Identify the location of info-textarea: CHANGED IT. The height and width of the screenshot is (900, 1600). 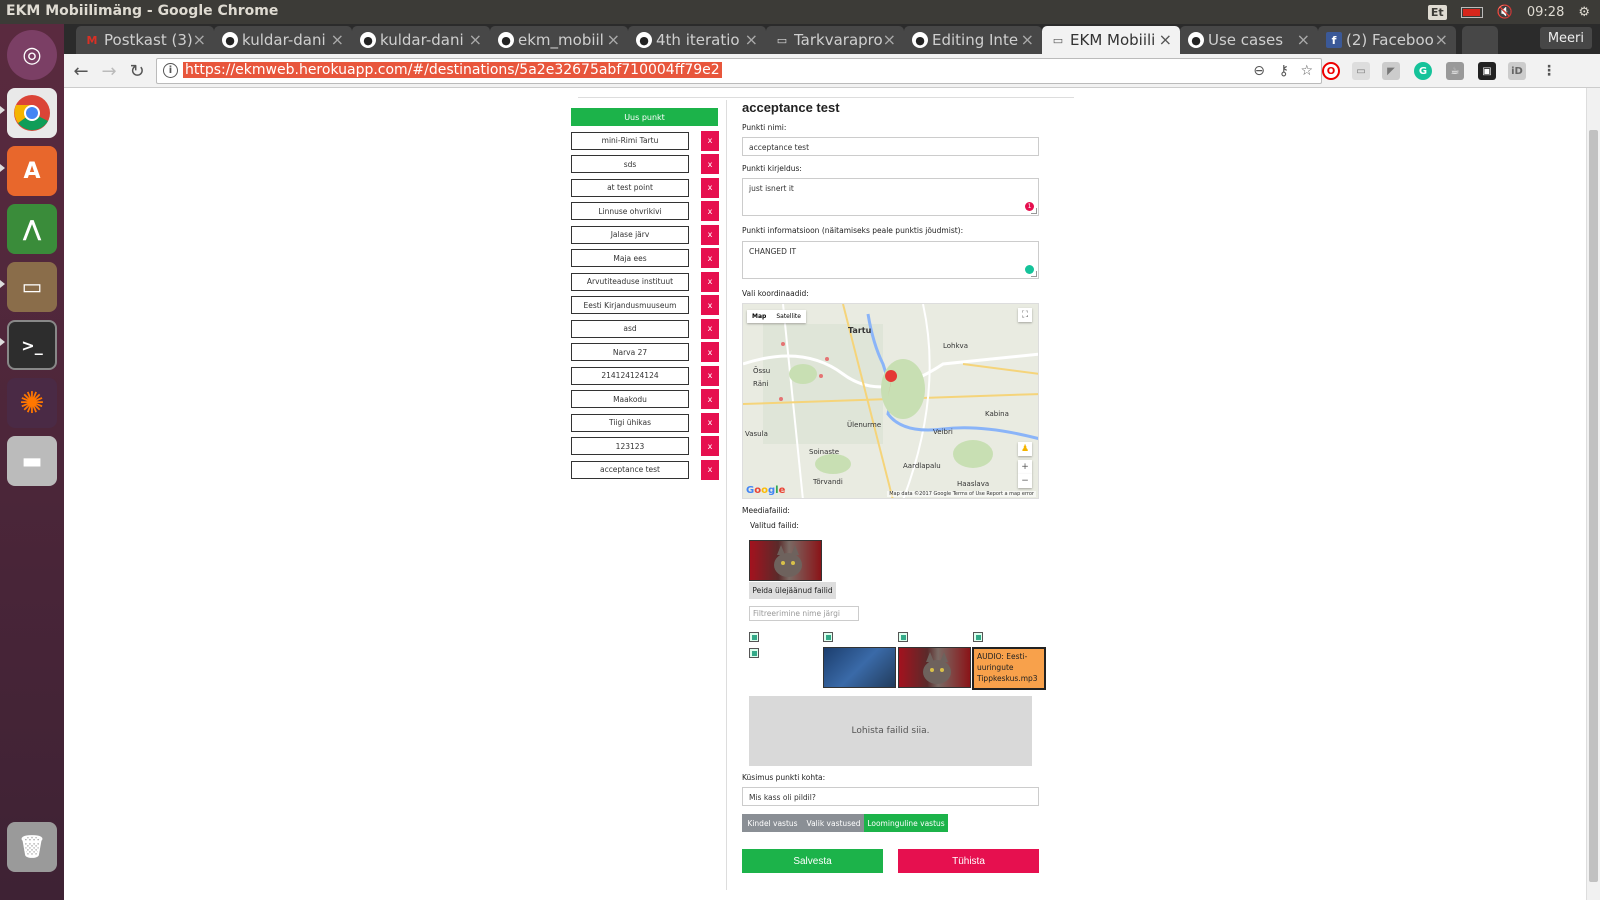
(890, 260).